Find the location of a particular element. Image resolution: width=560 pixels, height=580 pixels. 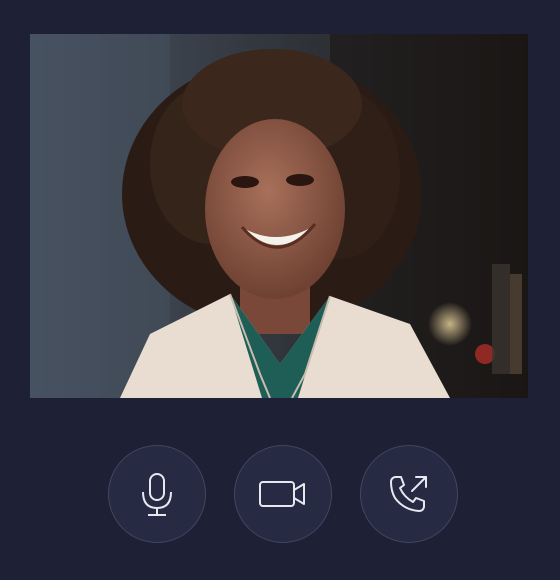

microphone-icon is located at coordinates (157, 494).